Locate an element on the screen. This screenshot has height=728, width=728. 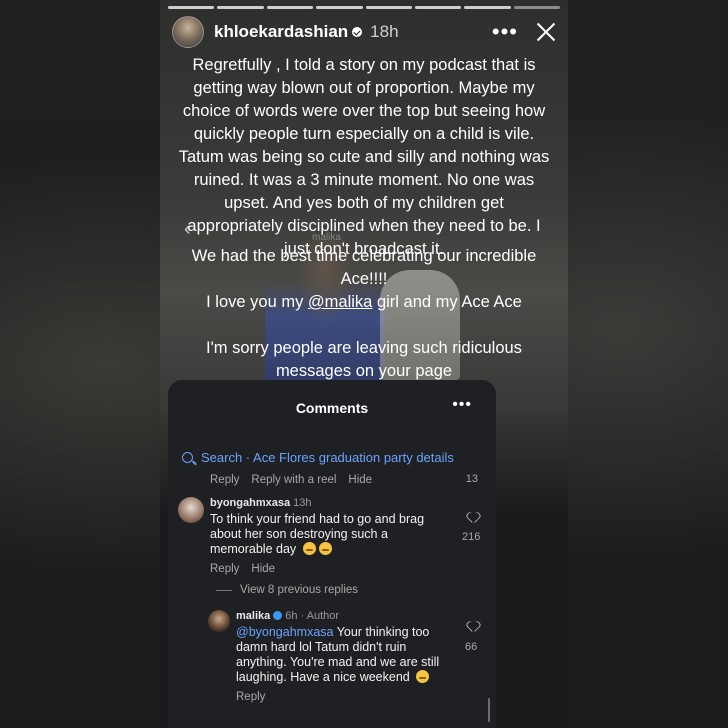
comment-username: byongahmxasa 13h is located at coordinates (329, 503).